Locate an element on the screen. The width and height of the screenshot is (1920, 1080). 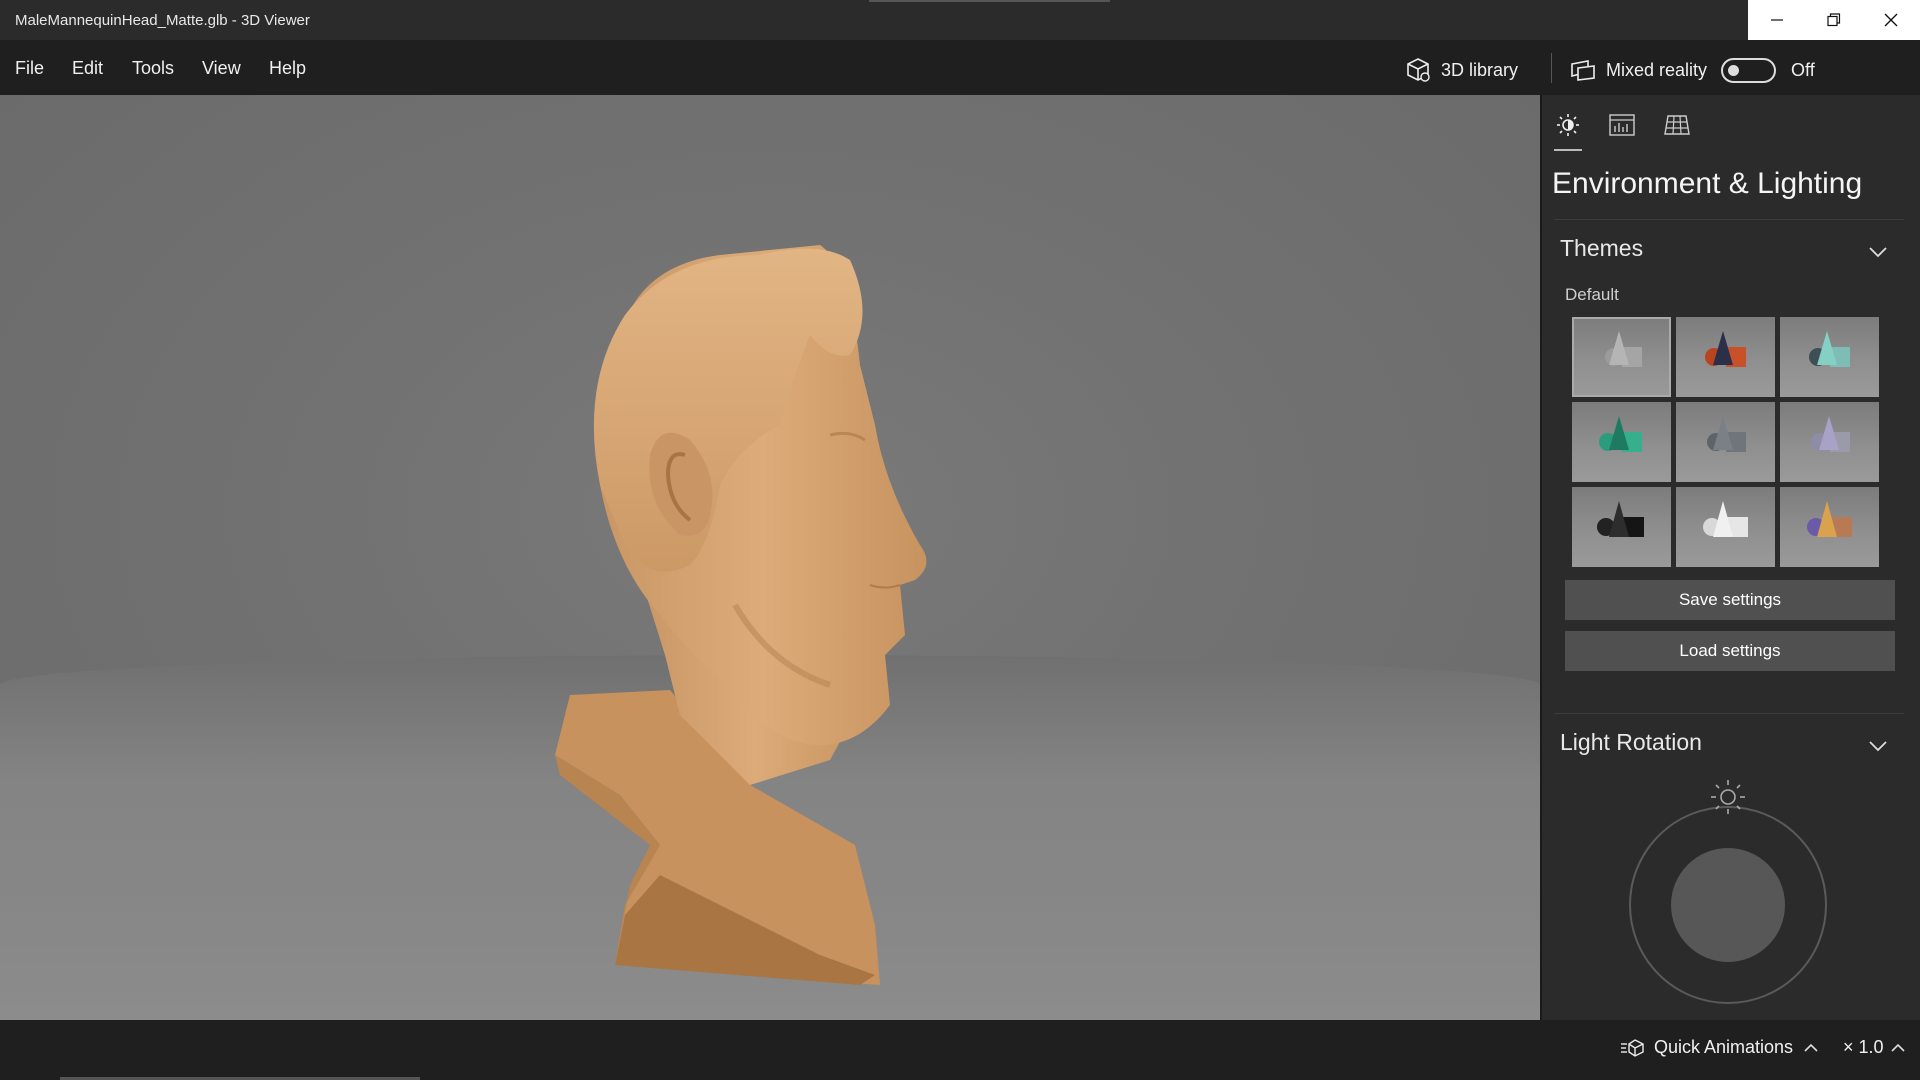
theme-tile-green is located at coordinates (1621, 442).